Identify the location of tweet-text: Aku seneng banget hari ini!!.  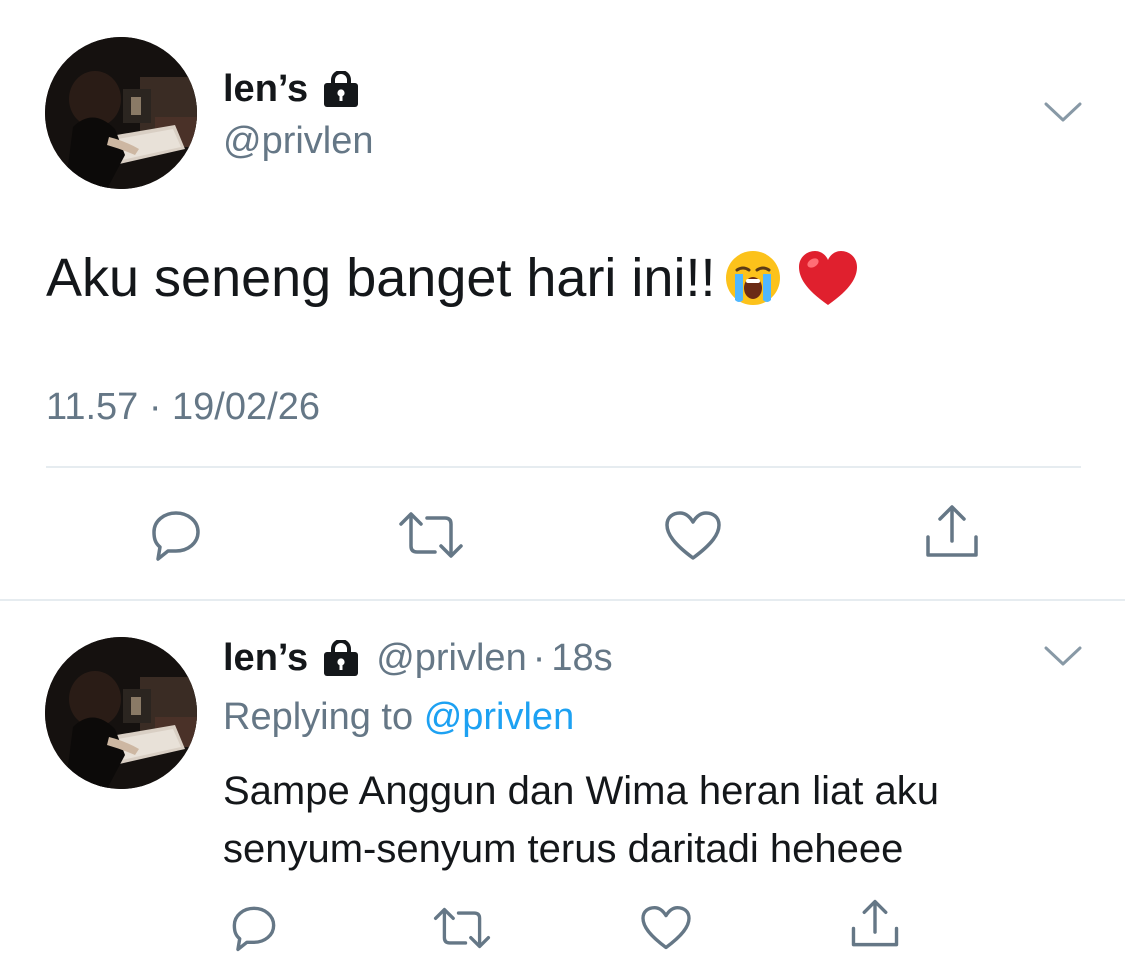
(452, 278).